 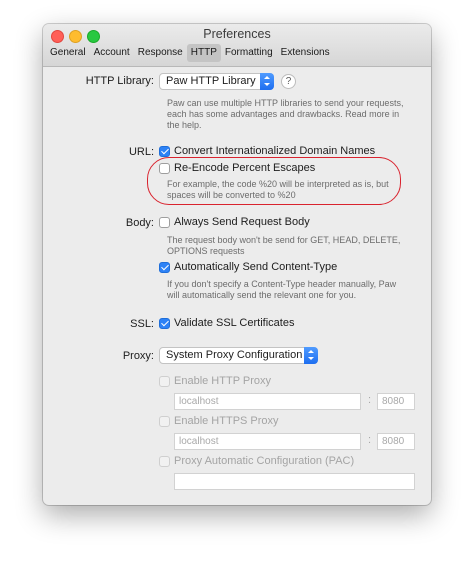 I want to click on http-proxy-colon: :, so click(x=370, y=400).